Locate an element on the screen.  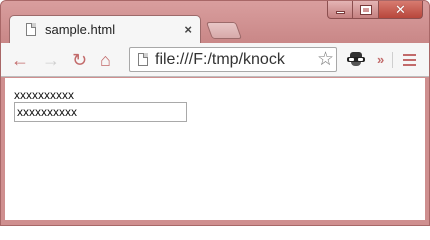
menu-hamburger-icon is located at coordinates (409, 60).